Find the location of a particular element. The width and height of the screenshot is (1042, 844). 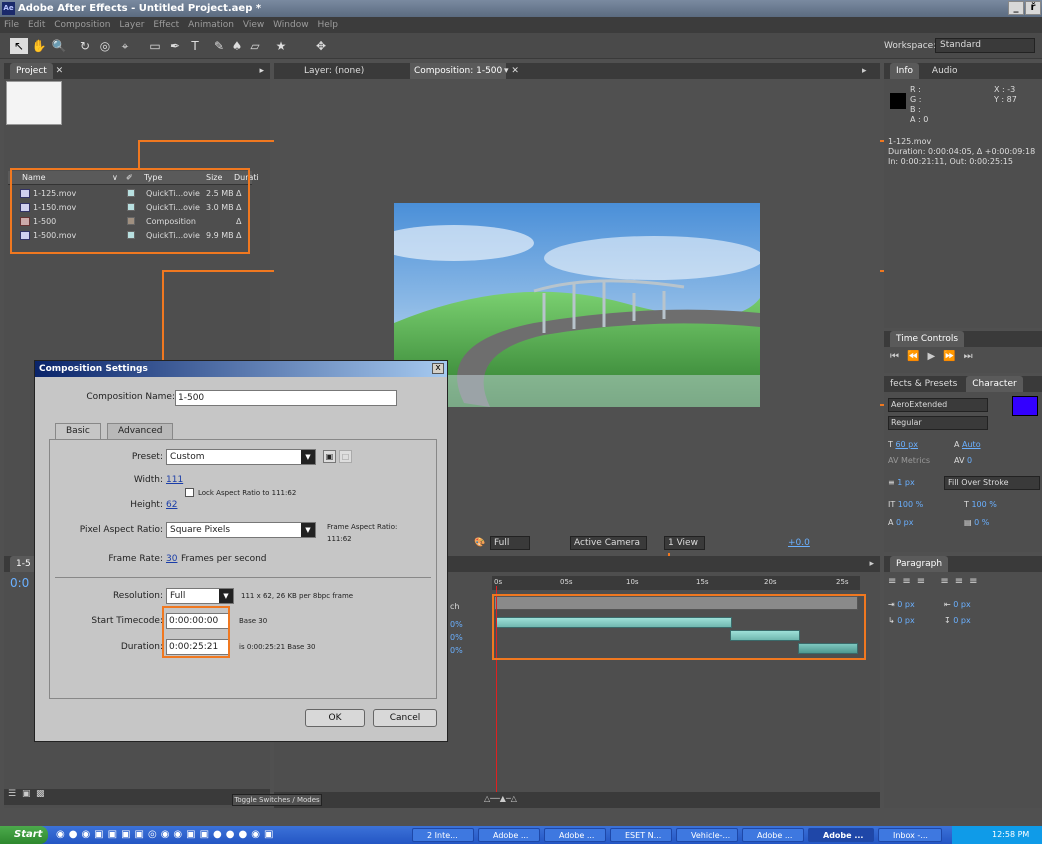

interpret-footage-icon: ☰ is located at coordinates (12, 794).